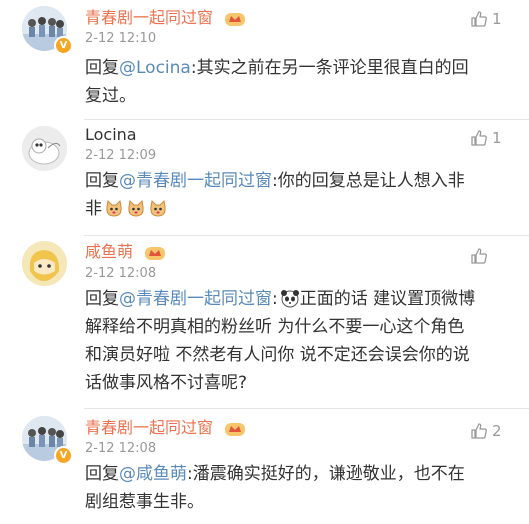 This screenshot has width=529, height=524. I want to click on like-button: 2, so click(486, 431).